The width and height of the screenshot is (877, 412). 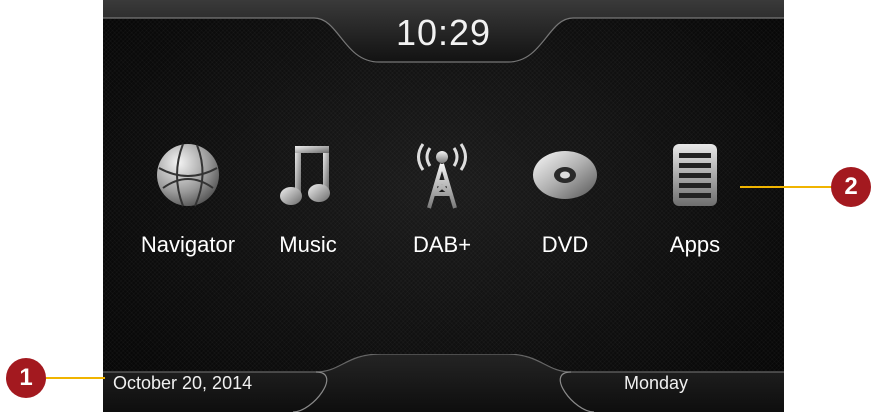 I want to click on top-status-bar: 10:29, so click(x=443, y=35).